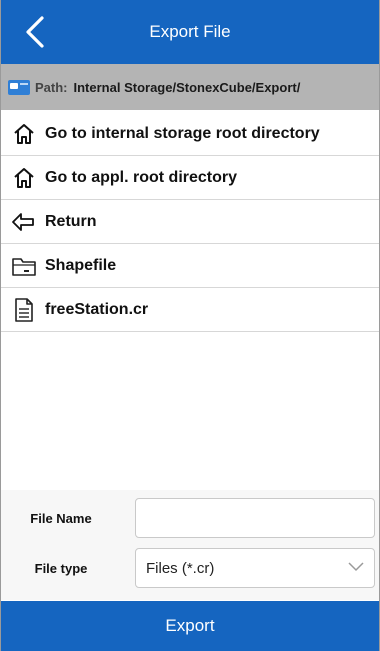 This screenshot has width=380, height=651. I want to click on list-item-label: Shapefile, so click(81, 265).